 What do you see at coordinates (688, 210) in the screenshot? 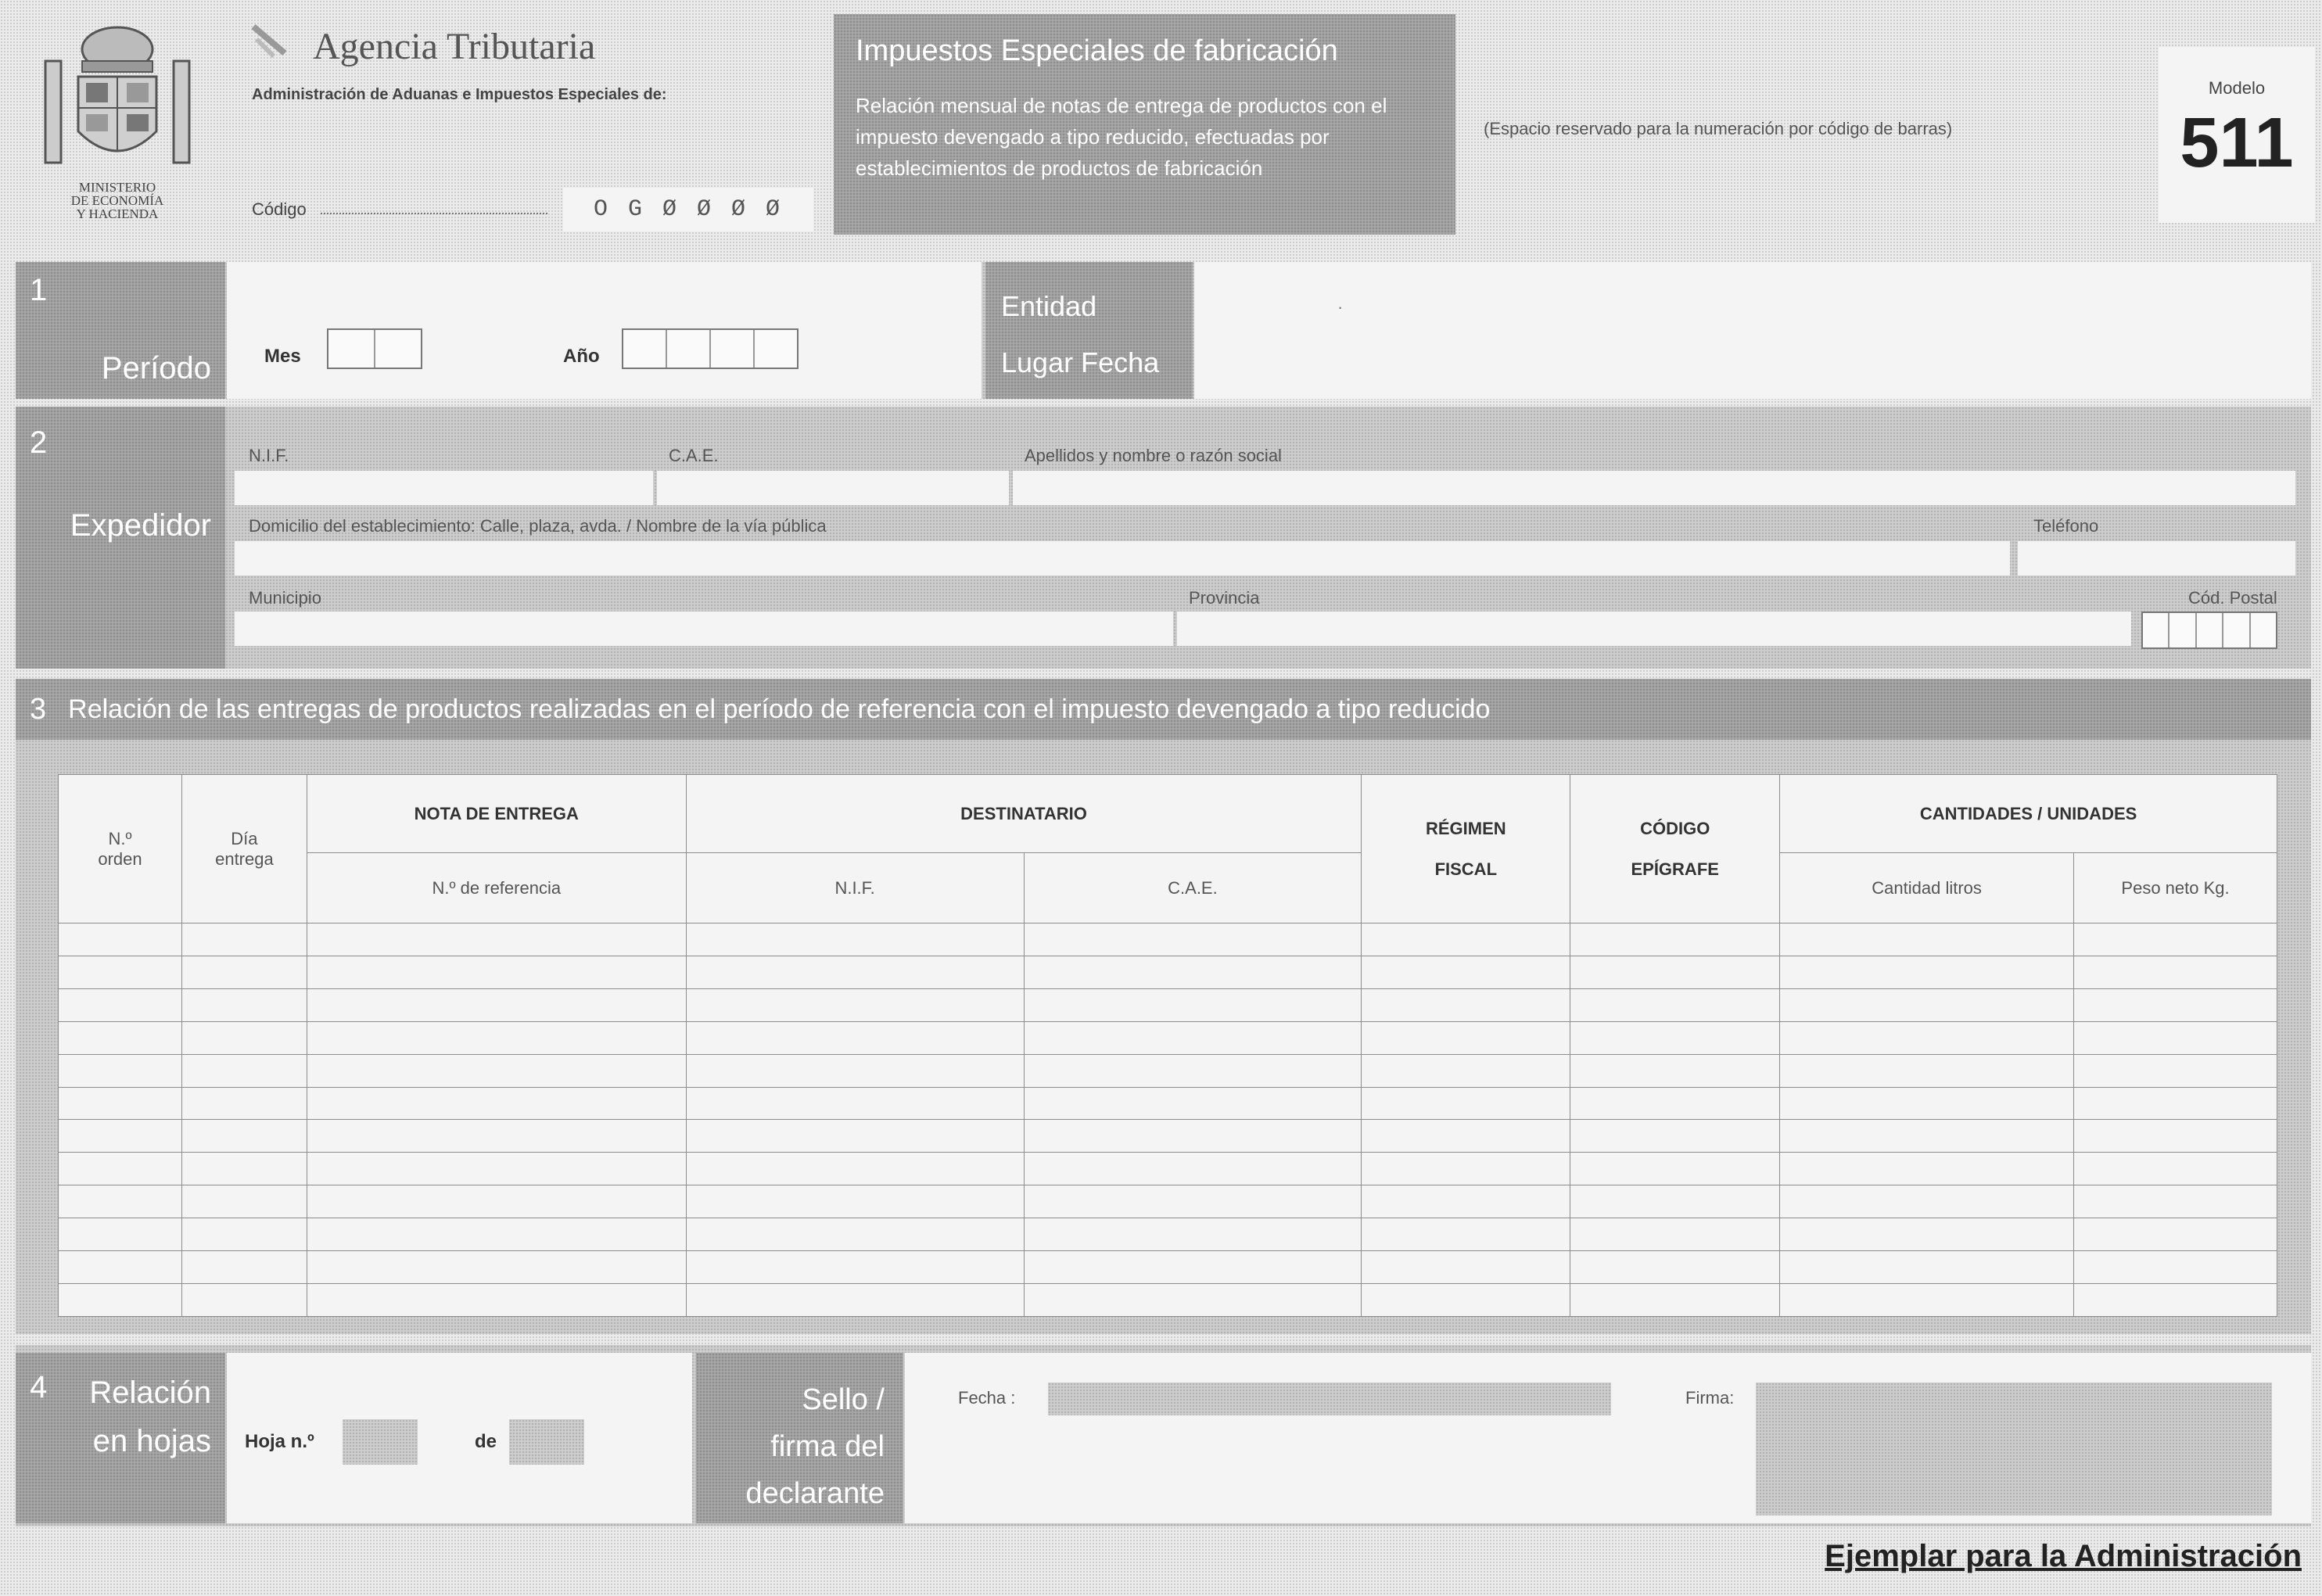
I see `code-field: O G Ø Ø Ø Ø` at bounding box center [688, 210].